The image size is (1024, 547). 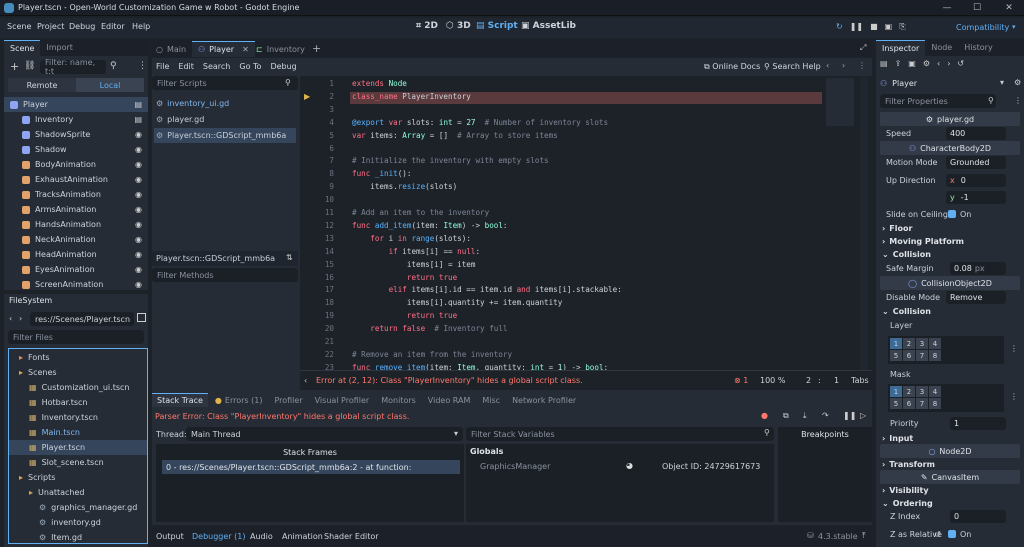 What do you see at coordinates (78, 507) in the screenshot?
I see `file-item: ⚙ graphics_manager.gd` at bounding box center [78, 507].